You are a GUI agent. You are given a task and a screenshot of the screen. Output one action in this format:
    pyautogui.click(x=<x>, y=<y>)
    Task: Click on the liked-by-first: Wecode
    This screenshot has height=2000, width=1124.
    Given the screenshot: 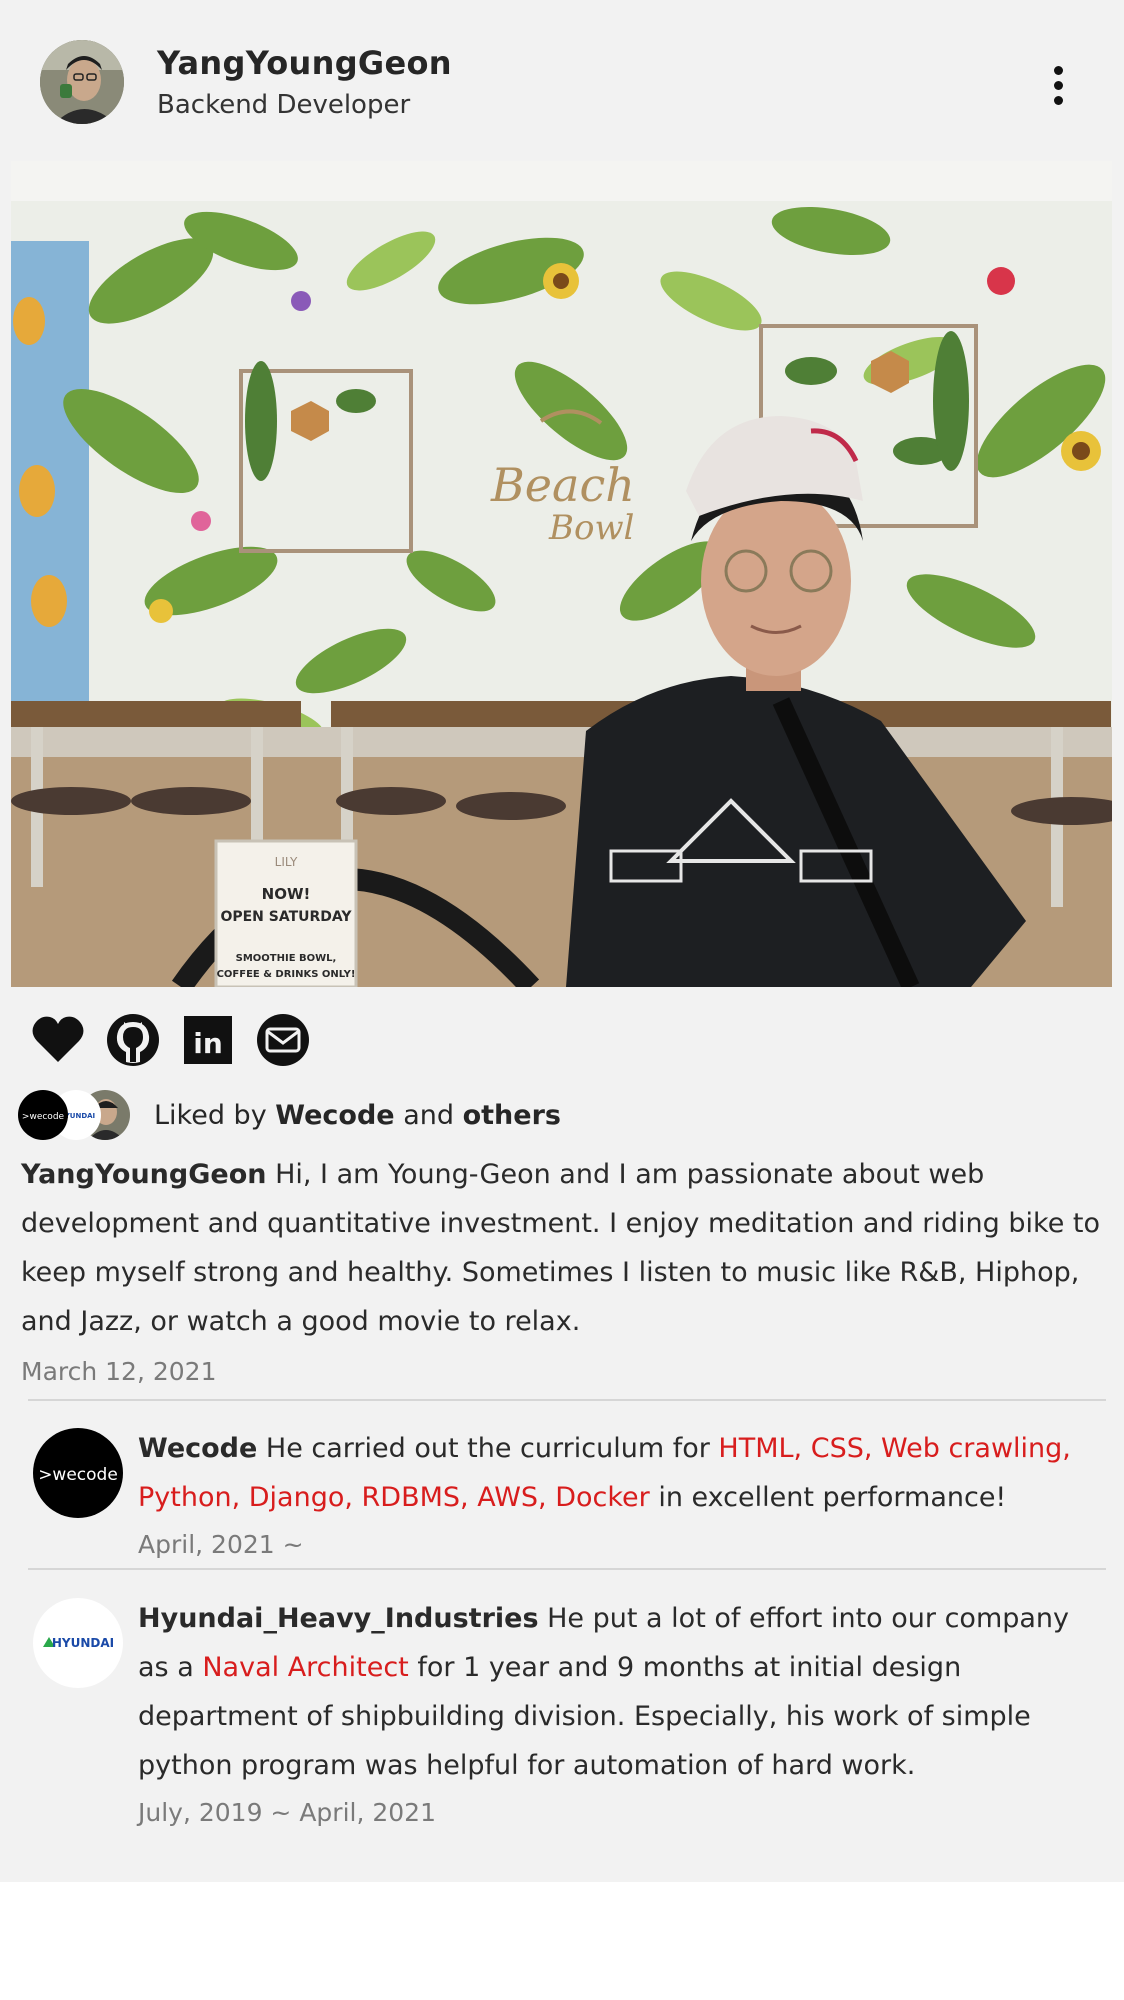 What is the action you would take?
    pyautogui.click(x=334, y=1115)
    